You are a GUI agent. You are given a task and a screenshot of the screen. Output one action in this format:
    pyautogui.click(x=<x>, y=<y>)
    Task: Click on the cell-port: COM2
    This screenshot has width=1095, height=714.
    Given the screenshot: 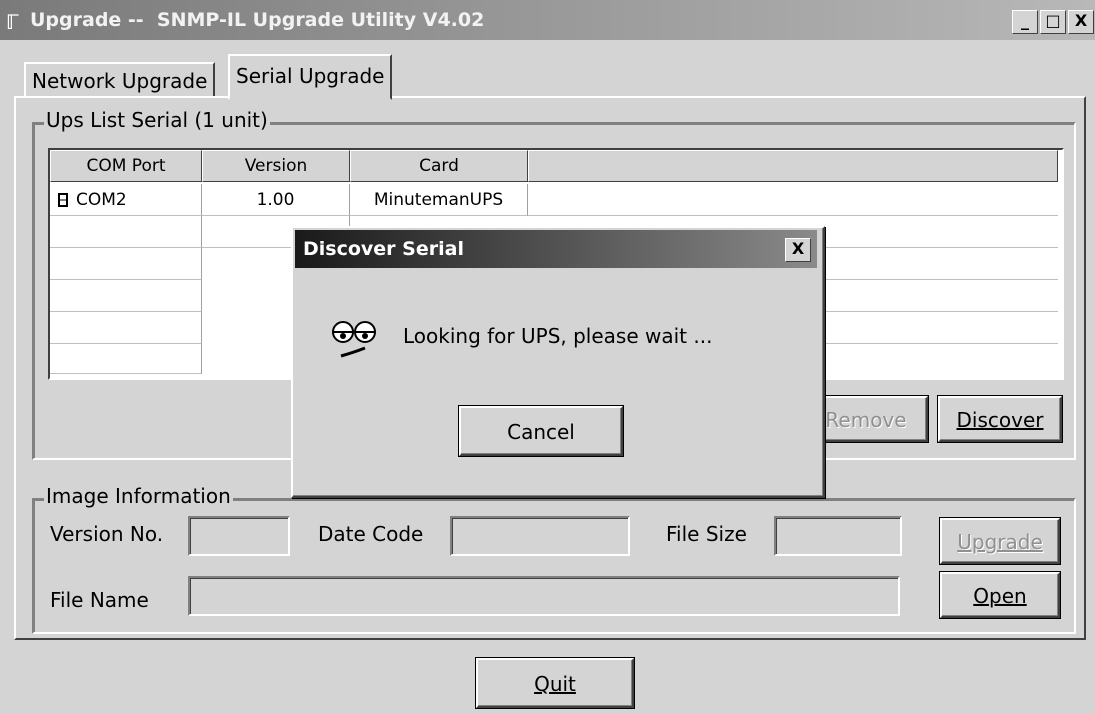 What is the action you would take?
    pyautogui.click(x=101, y=200)
    